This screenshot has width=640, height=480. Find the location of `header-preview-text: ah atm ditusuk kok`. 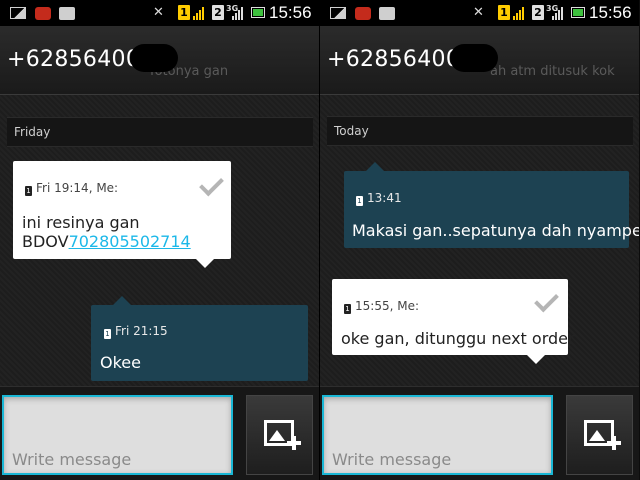

header-preview-text: ah atm ditusuk kok is located at coordinates (552, 71).